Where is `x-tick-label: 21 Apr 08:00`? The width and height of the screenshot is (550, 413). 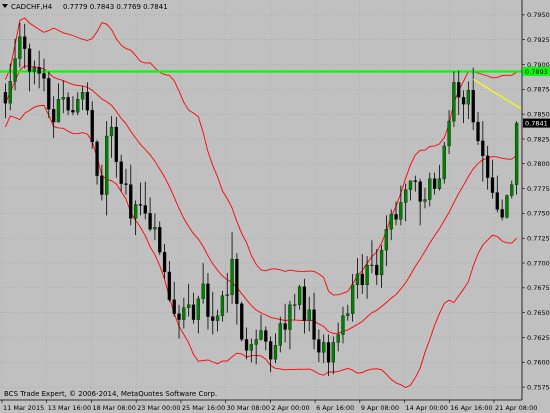 x-tick-label: 21 Apr 08:00 is located at coordinates (516, 408).